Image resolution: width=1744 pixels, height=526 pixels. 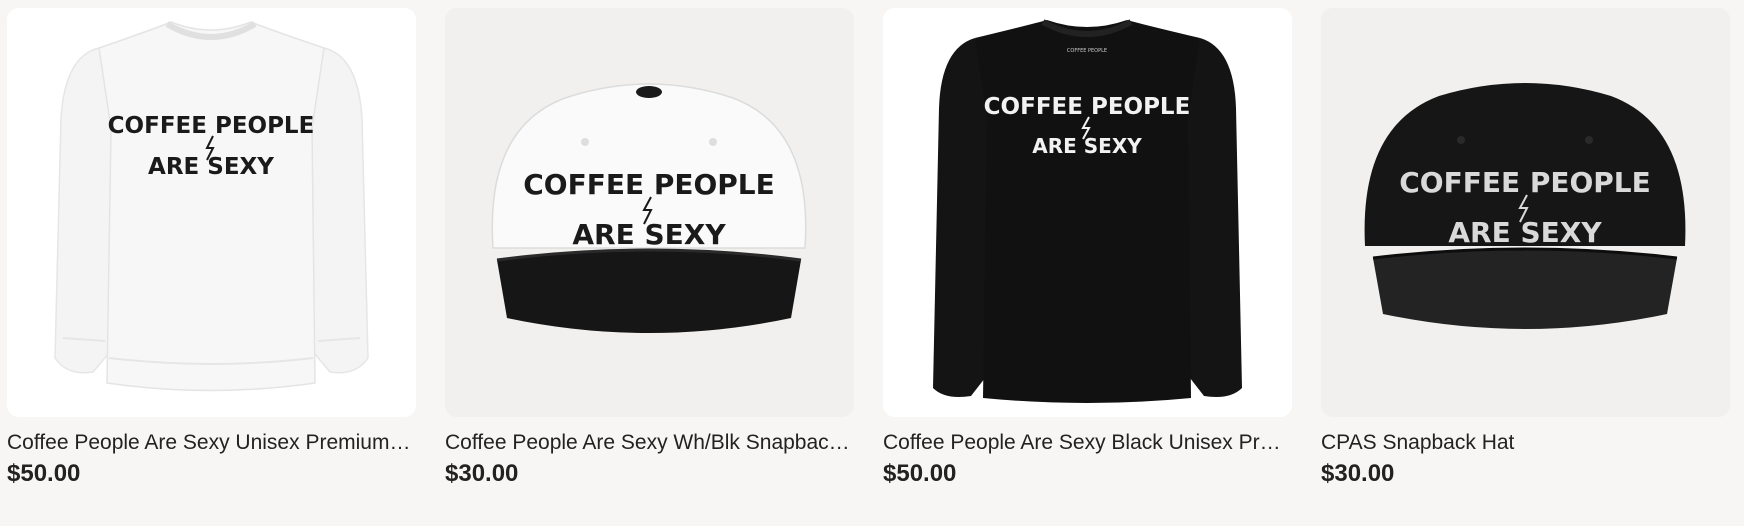 I want to click on svg-text: COFFEE PEOPLE, so click(x=1087, y=51).